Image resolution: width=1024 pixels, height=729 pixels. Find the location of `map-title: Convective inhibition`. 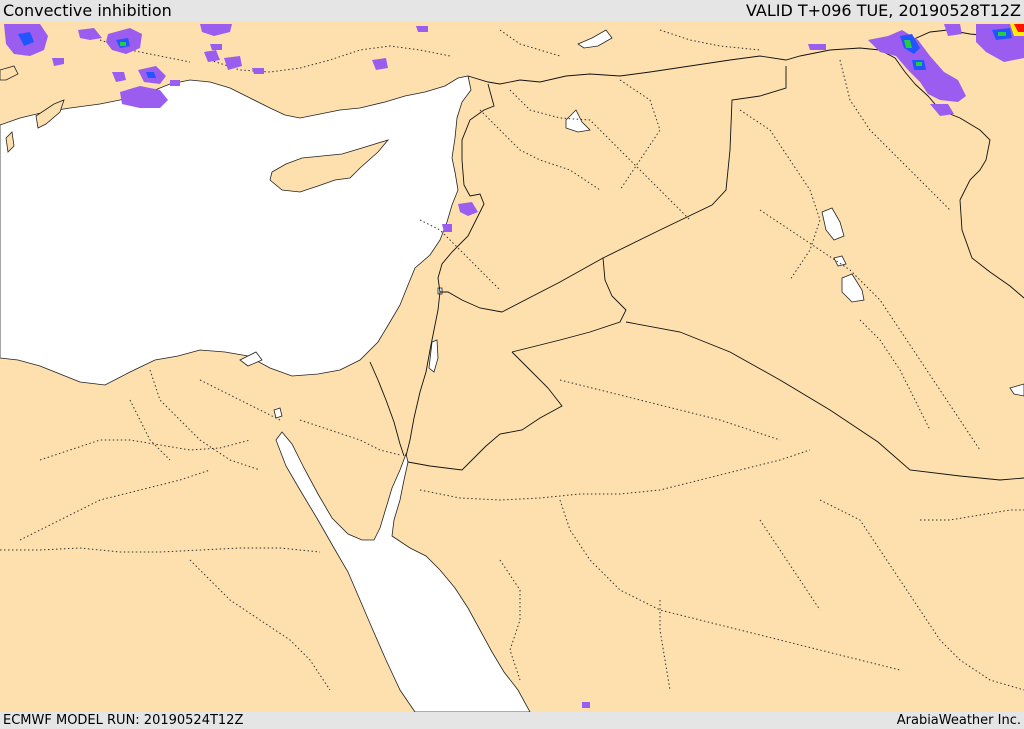

map-title: Convective inhibition is located at coordinates (87, 10).